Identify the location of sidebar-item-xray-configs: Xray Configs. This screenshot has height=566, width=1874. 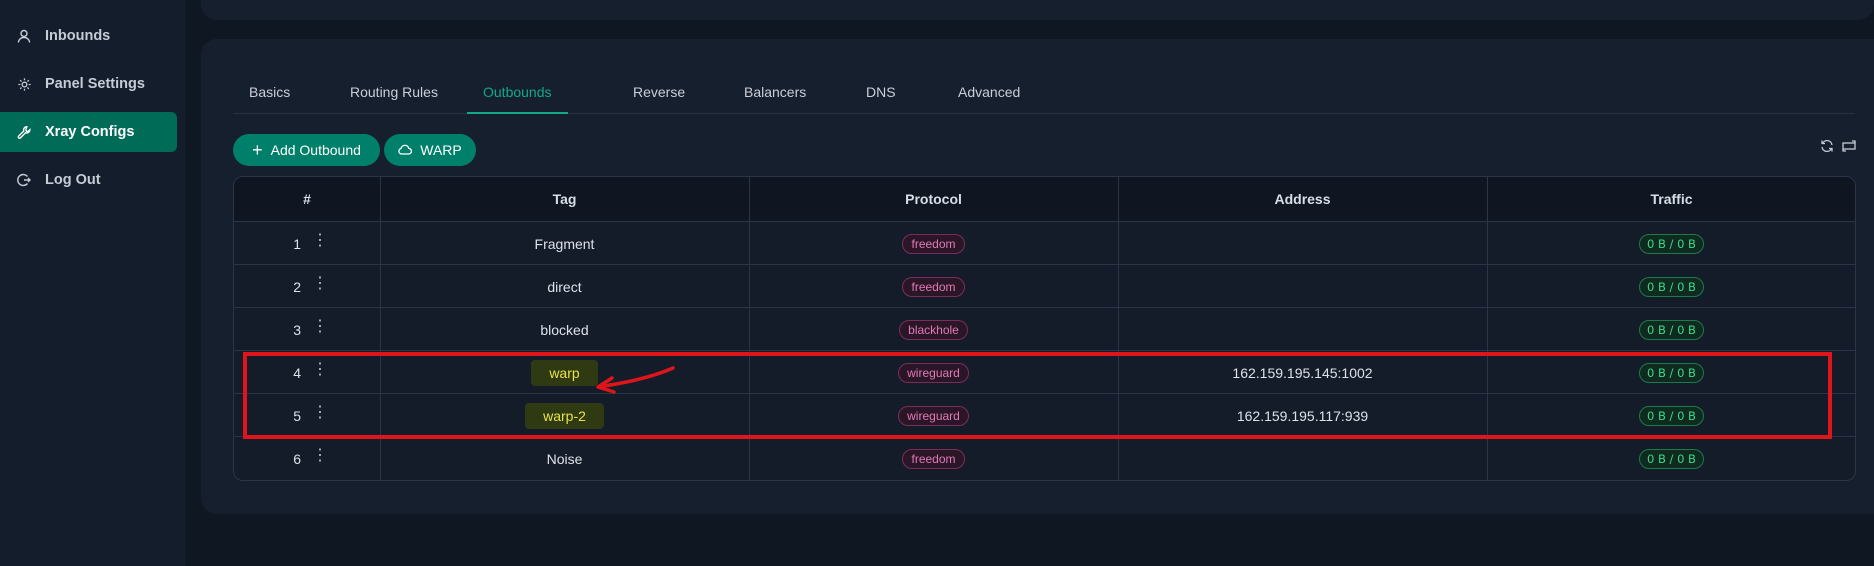
(88, 132).